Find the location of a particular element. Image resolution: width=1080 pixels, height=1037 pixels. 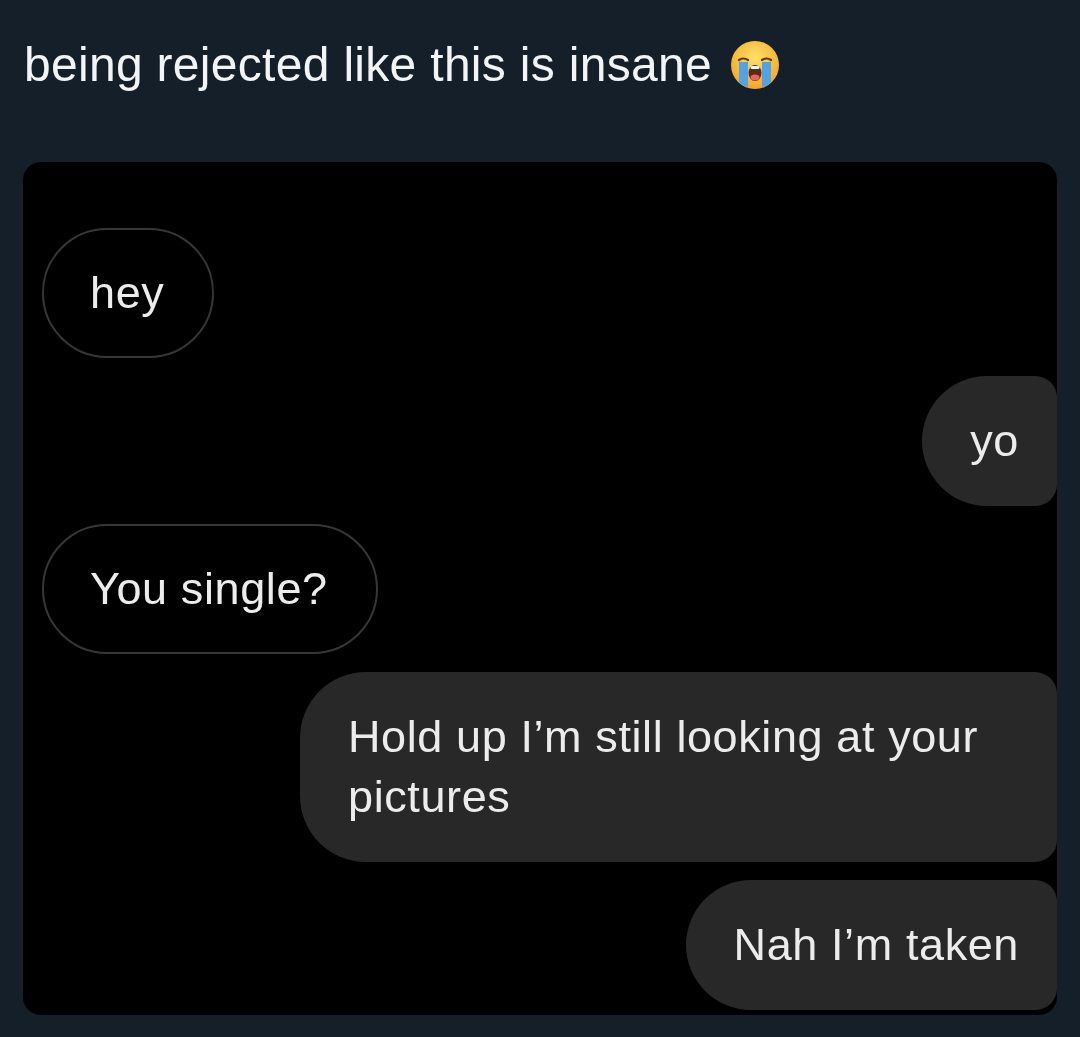

crying-face-icon is located at coordinates (754, 65).